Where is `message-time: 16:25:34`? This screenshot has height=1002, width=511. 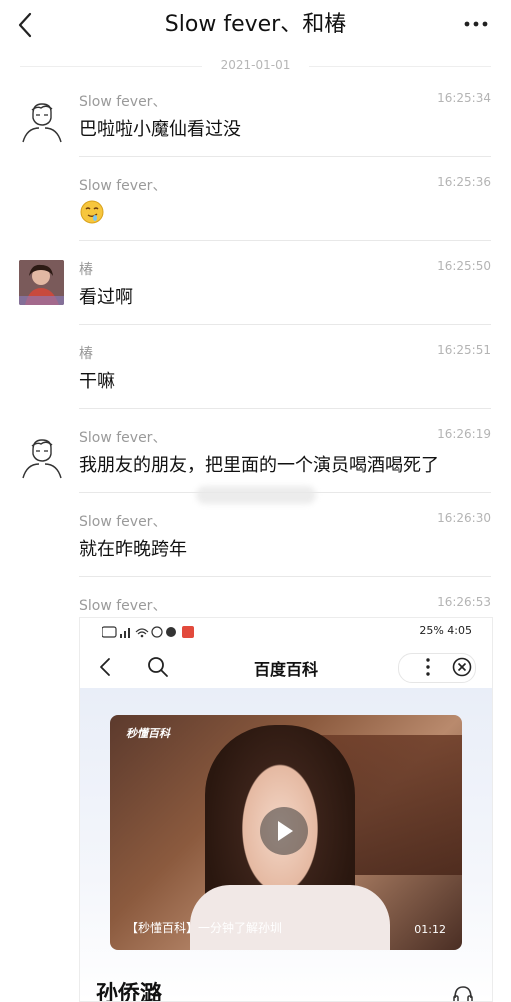
message-time: 16:25:34 is located at coordinates (464, 98).